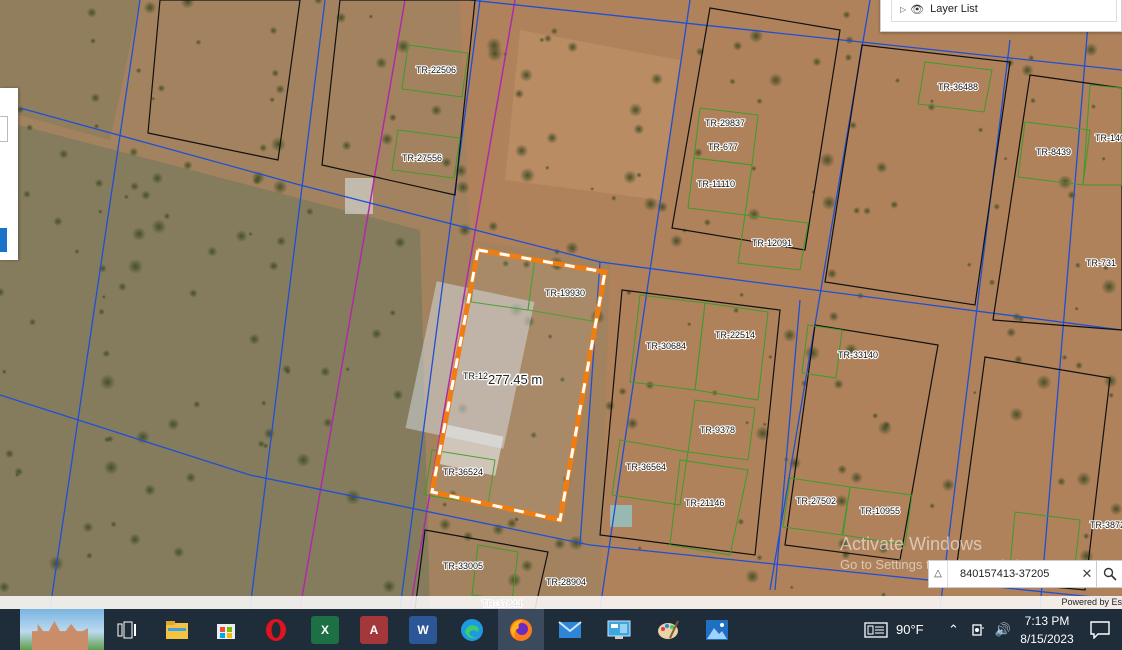  Describe the element at coordinates (472, 630) in the screenshot. I see `edge-icon` at that location.